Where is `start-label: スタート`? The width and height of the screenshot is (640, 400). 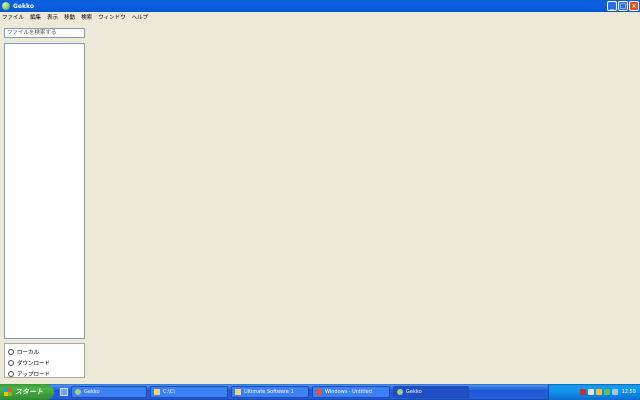 start-label: スタート is located at coordinates (29, 392).